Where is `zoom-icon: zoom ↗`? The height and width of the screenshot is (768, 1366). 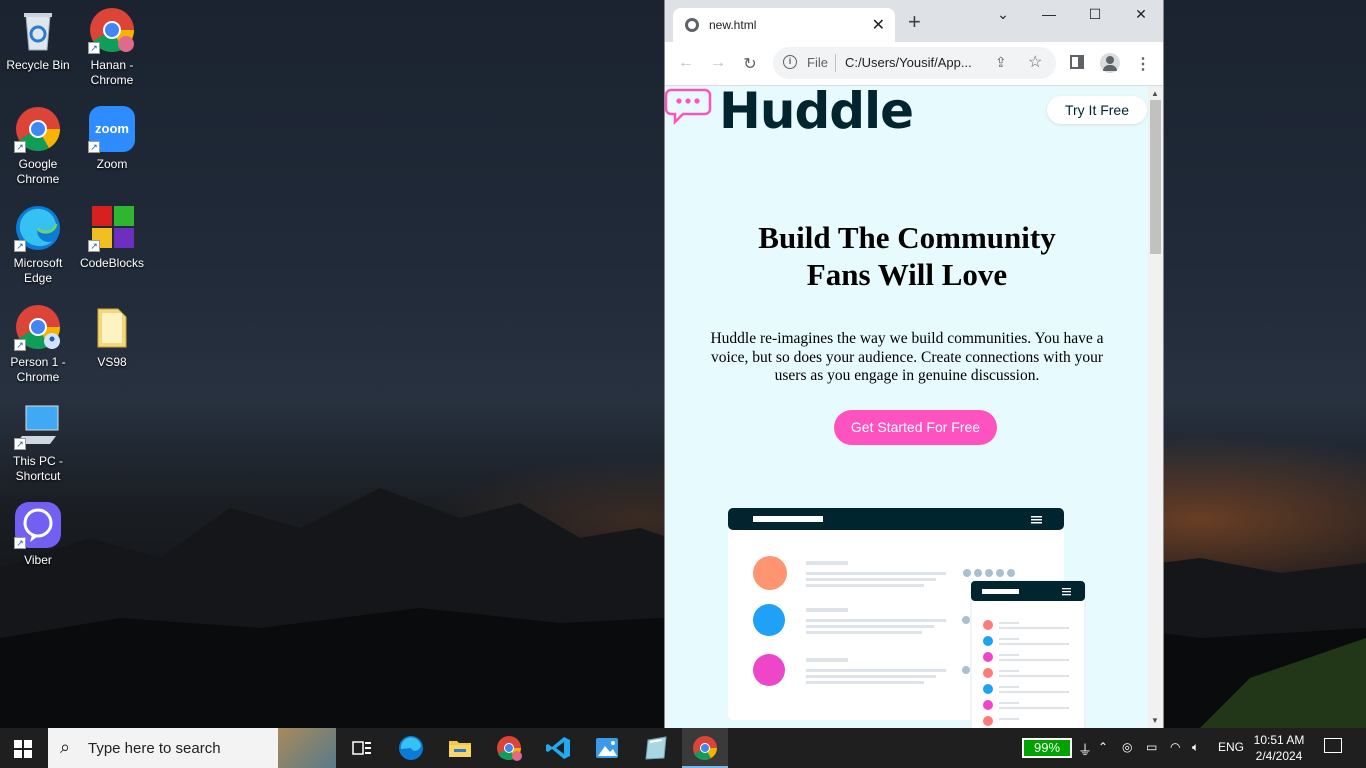 zoom-icon: zoom ↗ is located at coordinates (112, 129).